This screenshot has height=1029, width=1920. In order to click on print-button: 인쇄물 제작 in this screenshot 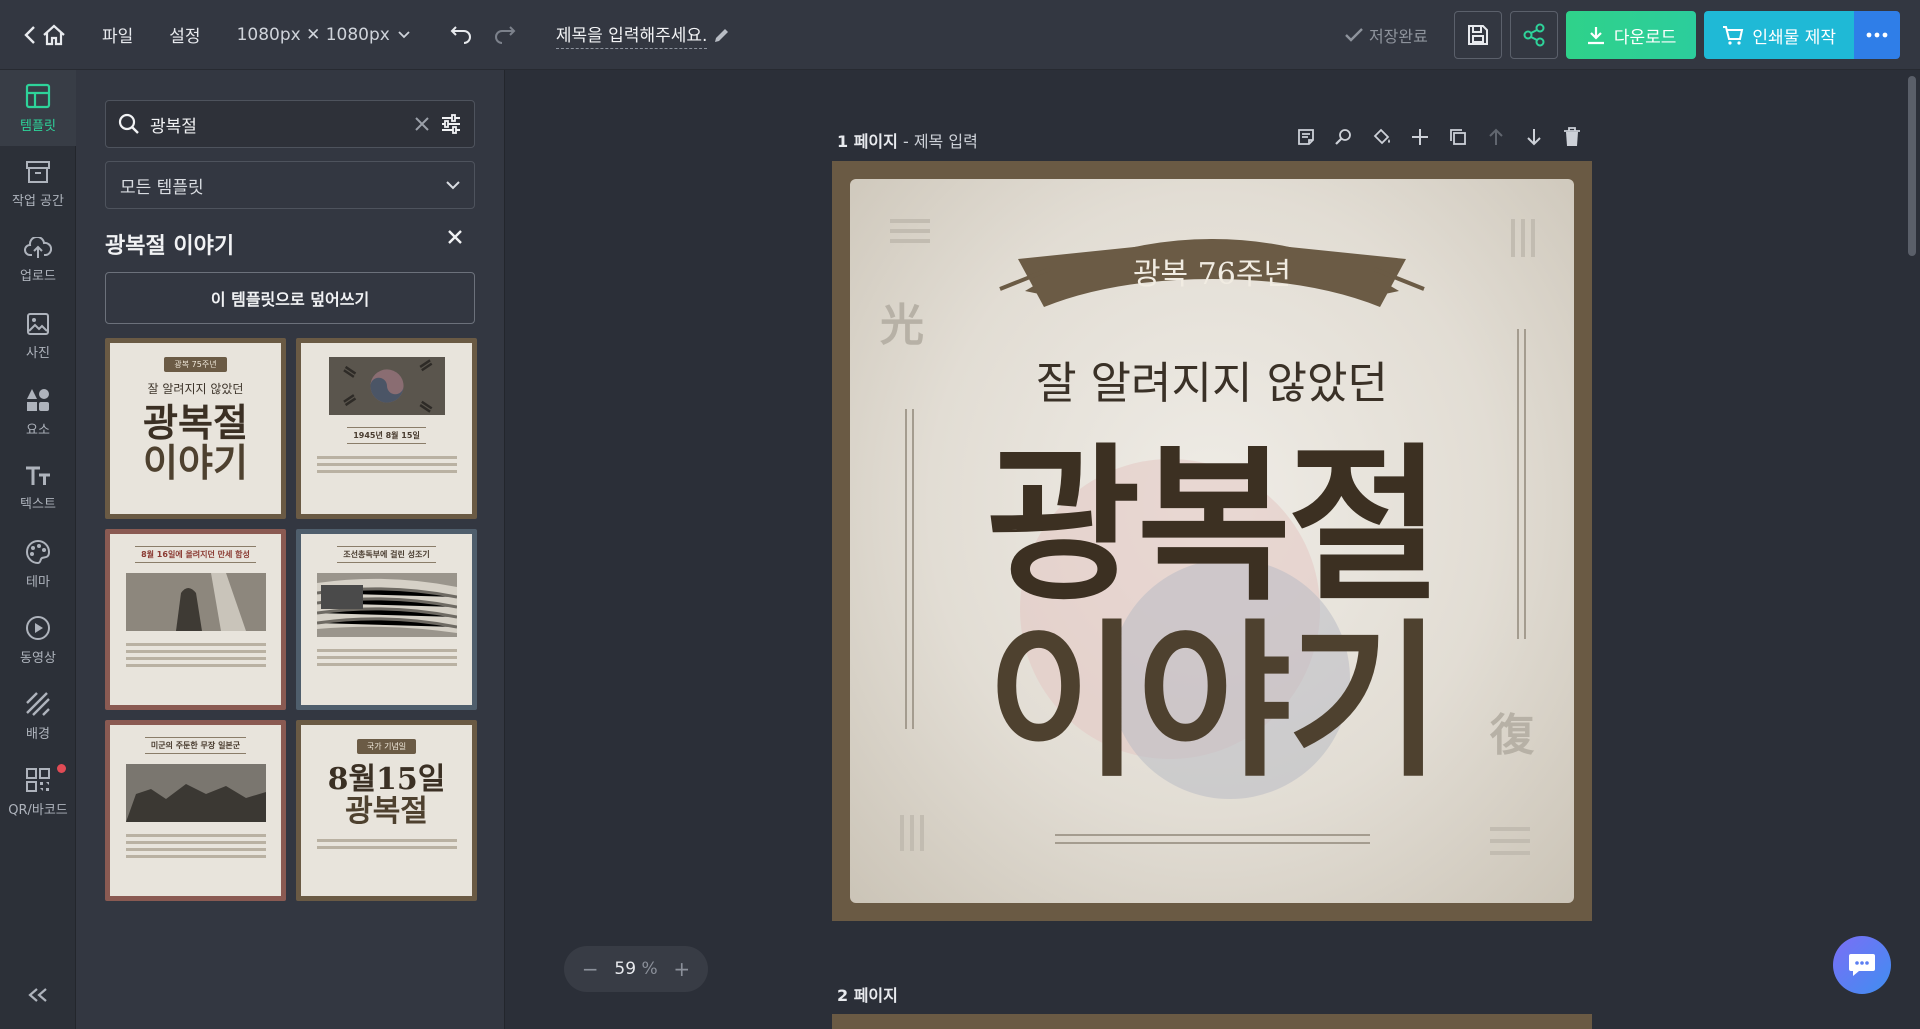, I will do `click(1779, 35)`.